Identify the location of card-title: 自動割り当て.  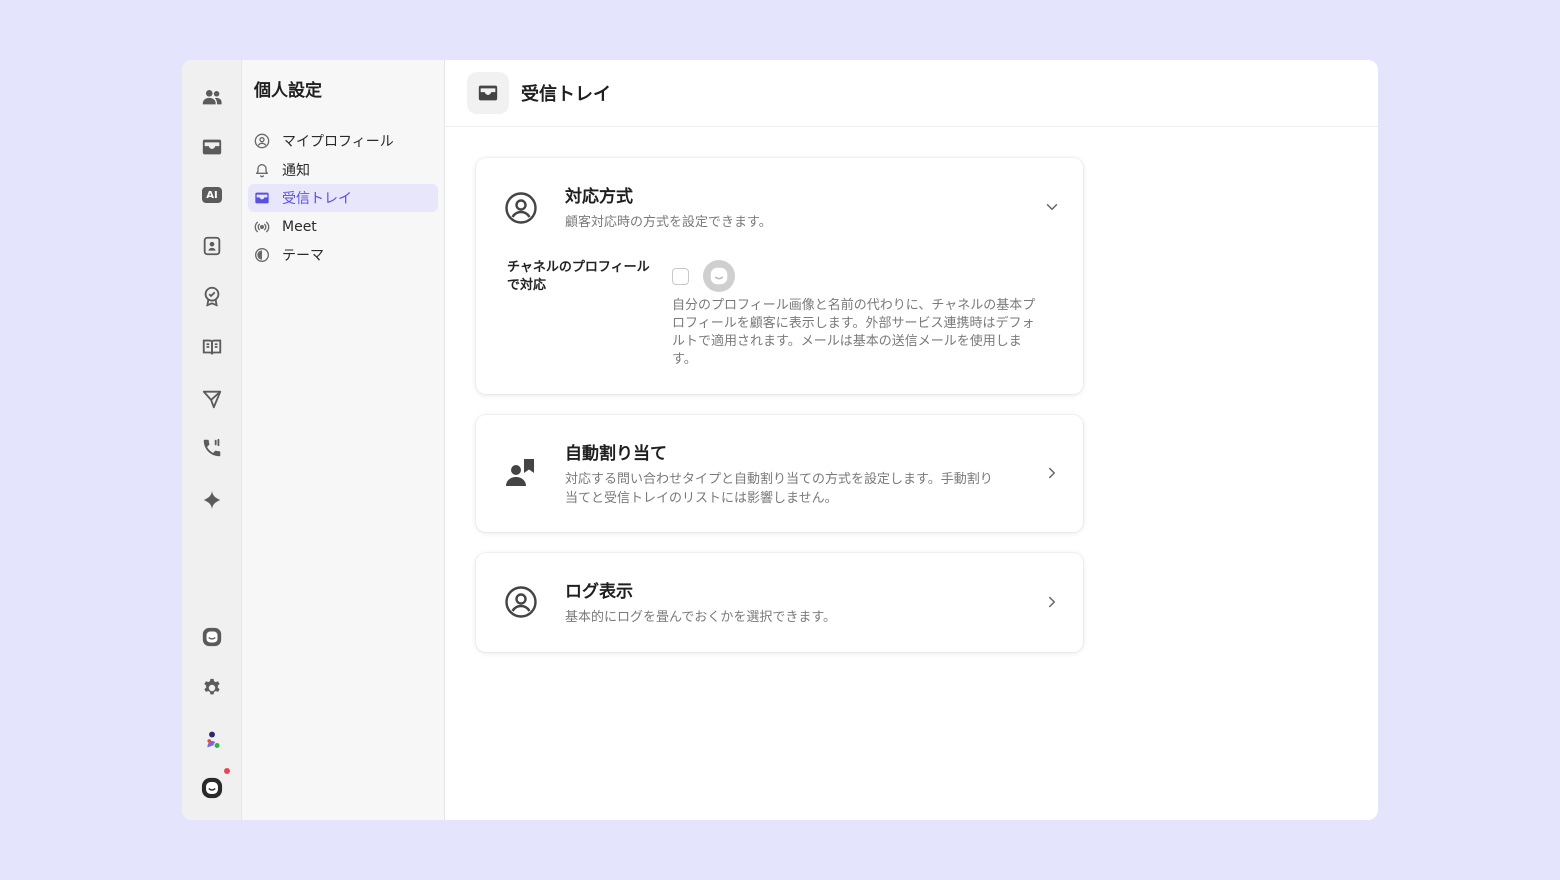
(616, 454).